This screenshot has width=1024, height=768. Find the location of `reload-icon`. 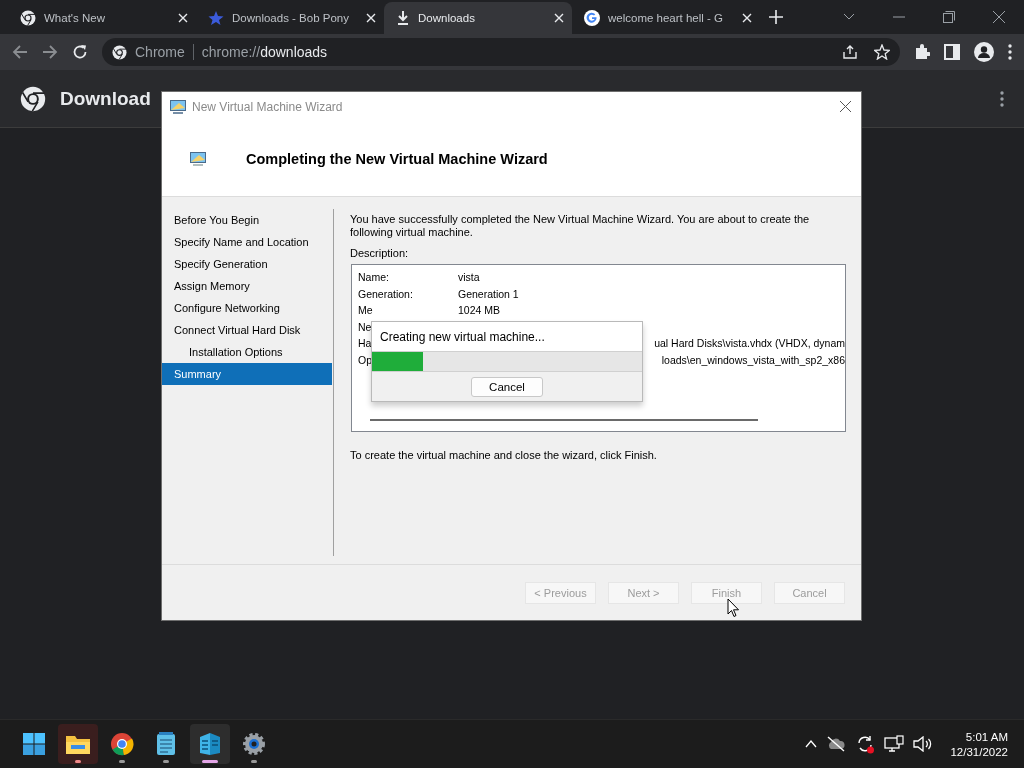

reload-icon is located at coordinates (80, 52).